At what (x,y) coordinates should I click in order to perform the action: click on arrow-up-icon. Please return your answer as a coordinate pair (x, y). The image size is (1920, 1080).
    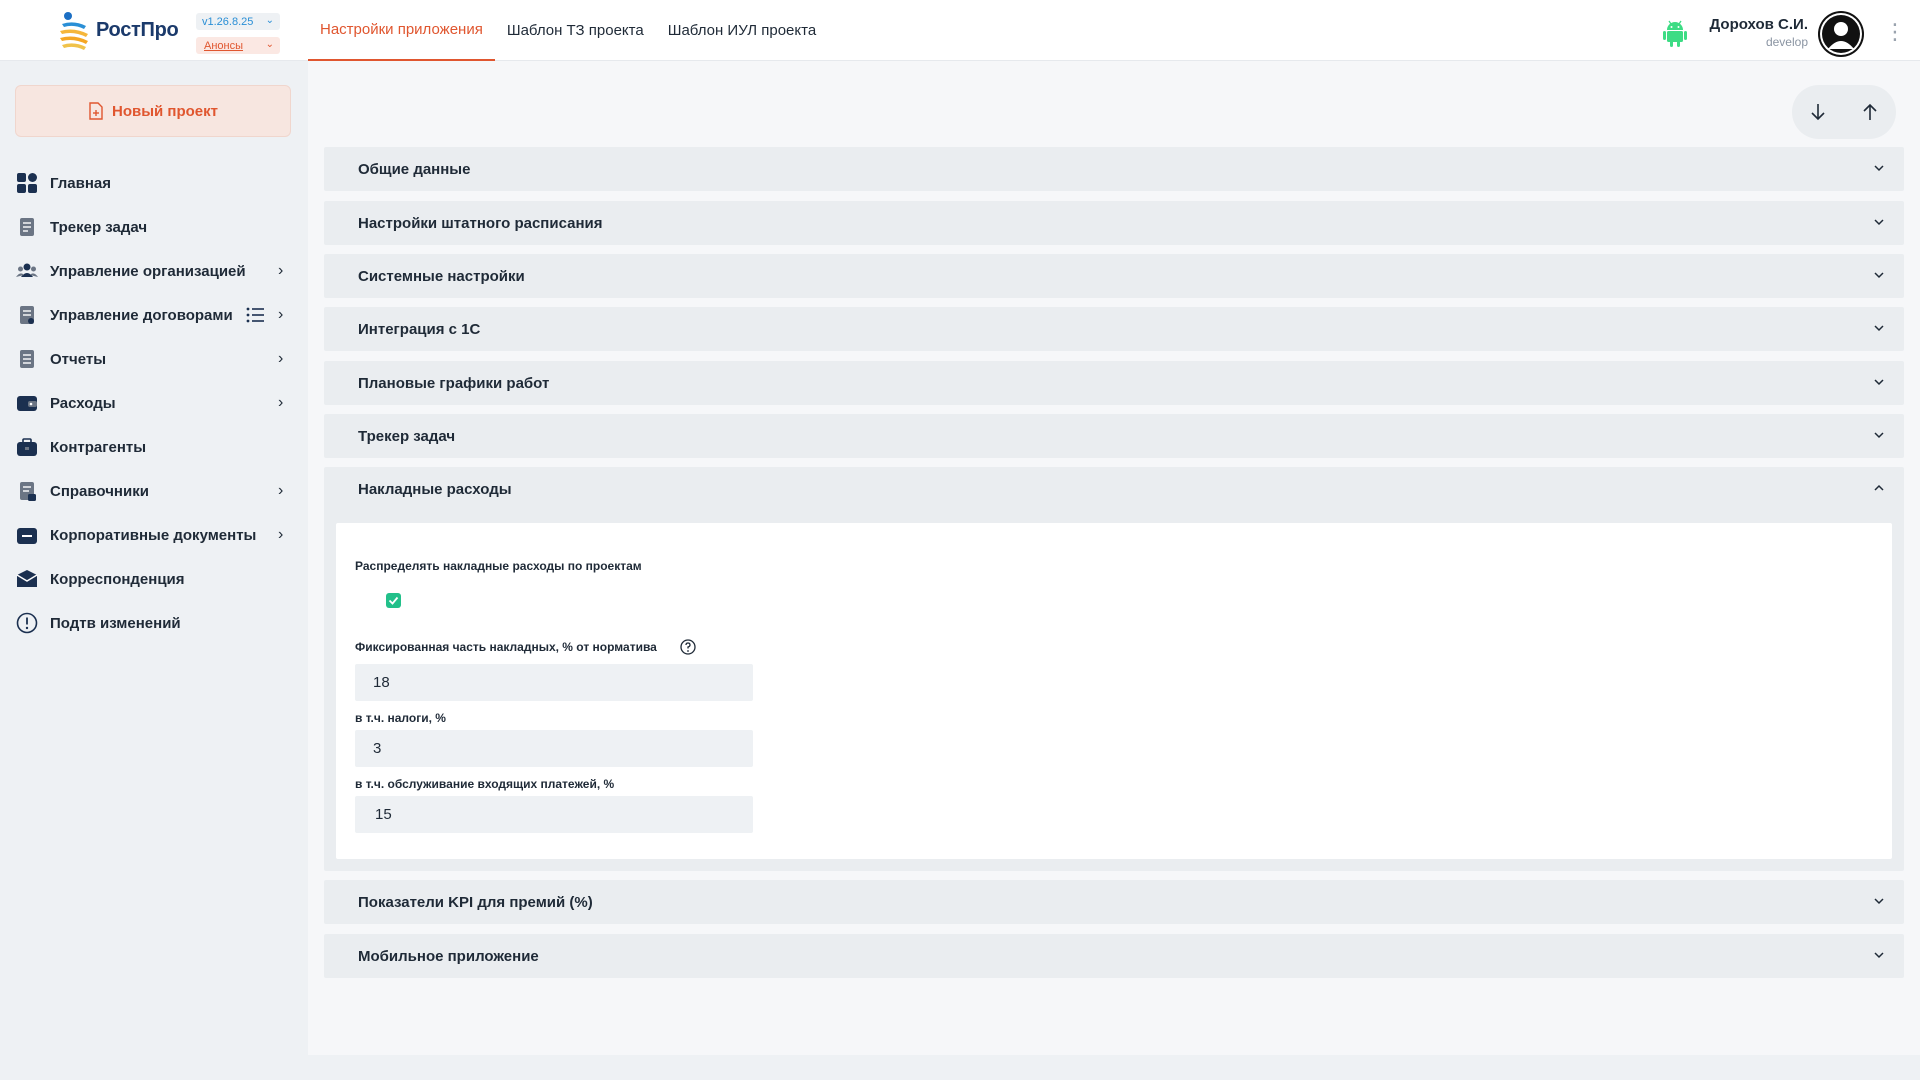
    Looking at the image, I should click on (1870, 111).